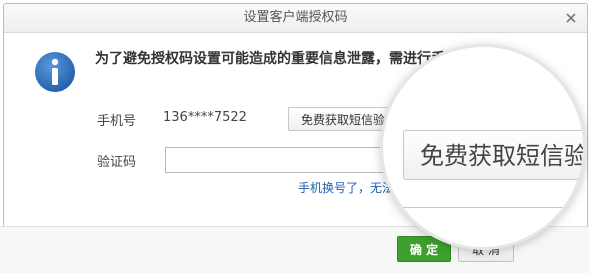  Describe the element at coordinates (492, 207) in the screenshot. I see `magnified-input-border` at that location.